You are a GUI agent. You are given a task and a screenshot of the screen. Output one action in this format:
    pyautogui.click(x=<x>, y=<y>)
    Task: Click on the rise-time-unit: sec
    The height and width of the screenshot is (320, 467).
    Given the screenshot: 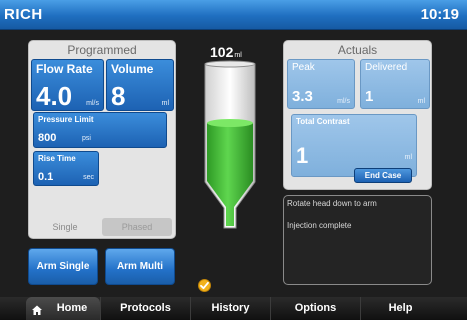 What is the action you would take?
    pyautogui.click(x=88, y=177)
    